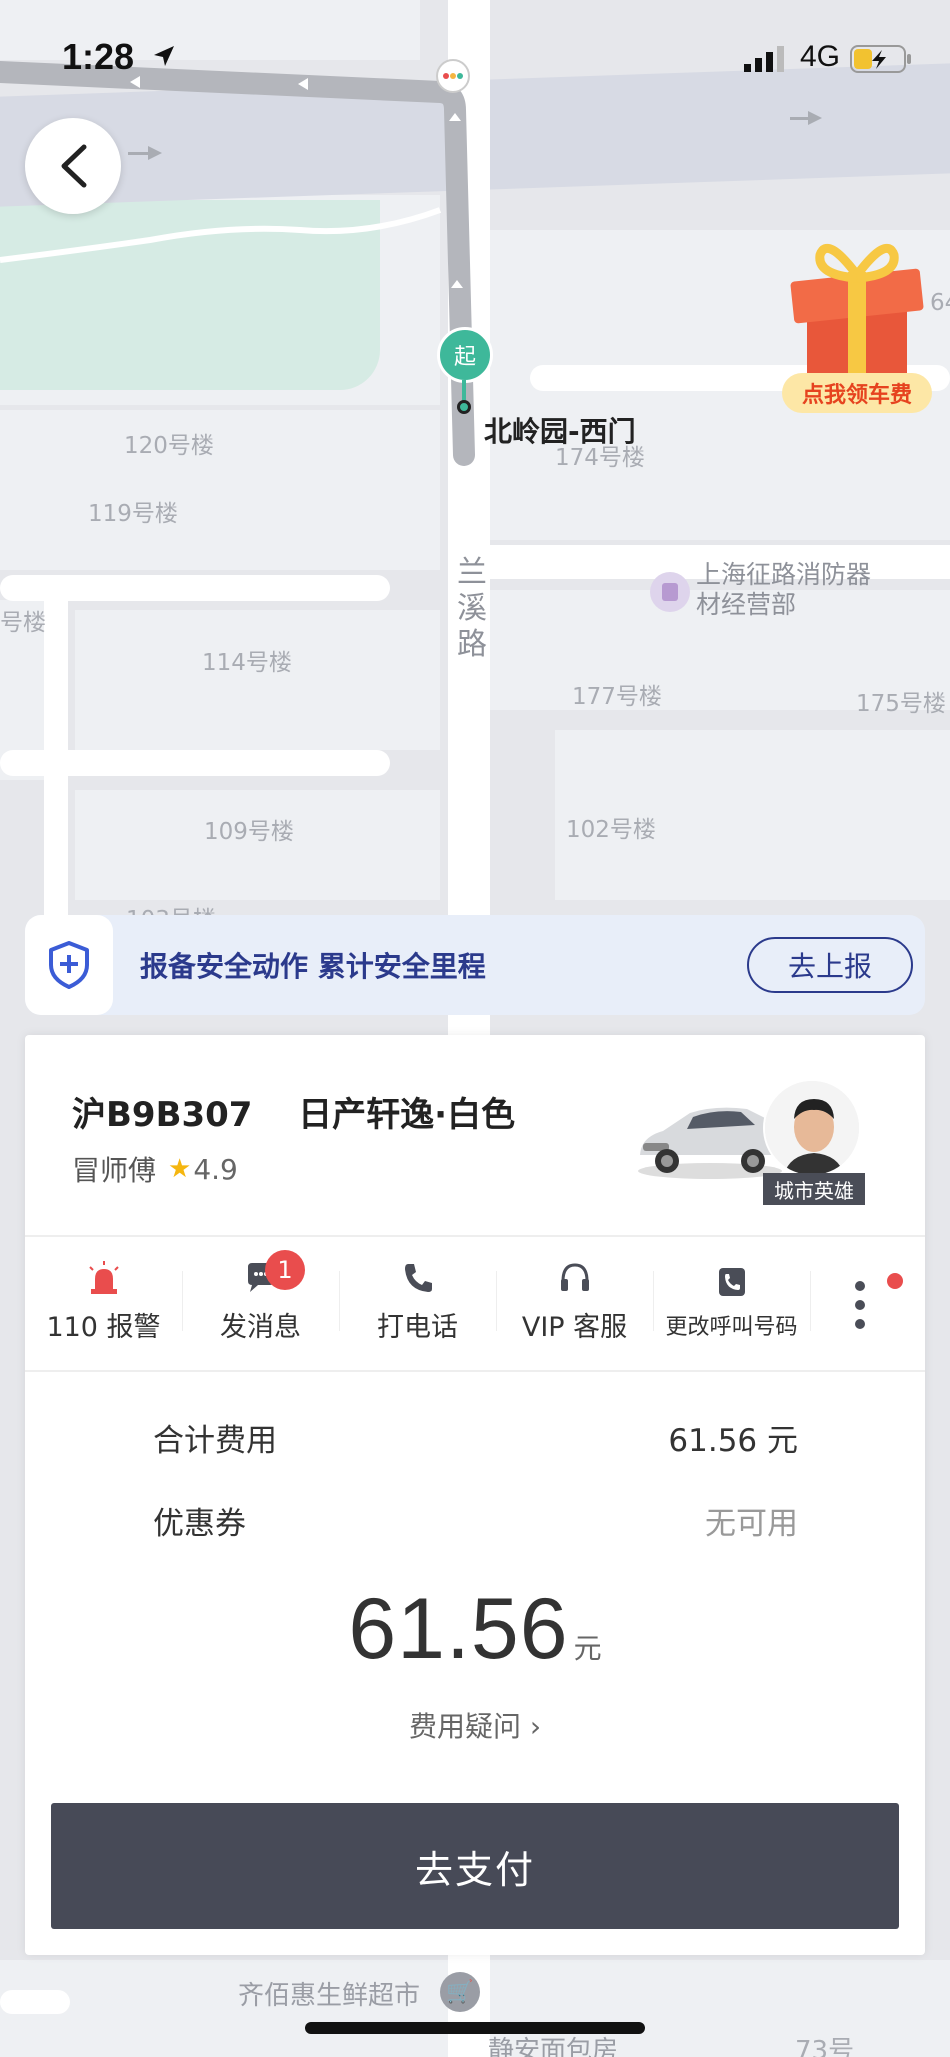 This screenshot has width=950, height=2057. Describe the element at coordinates (418, 1278) in the screenshot. I see `phone-icon` at that location.